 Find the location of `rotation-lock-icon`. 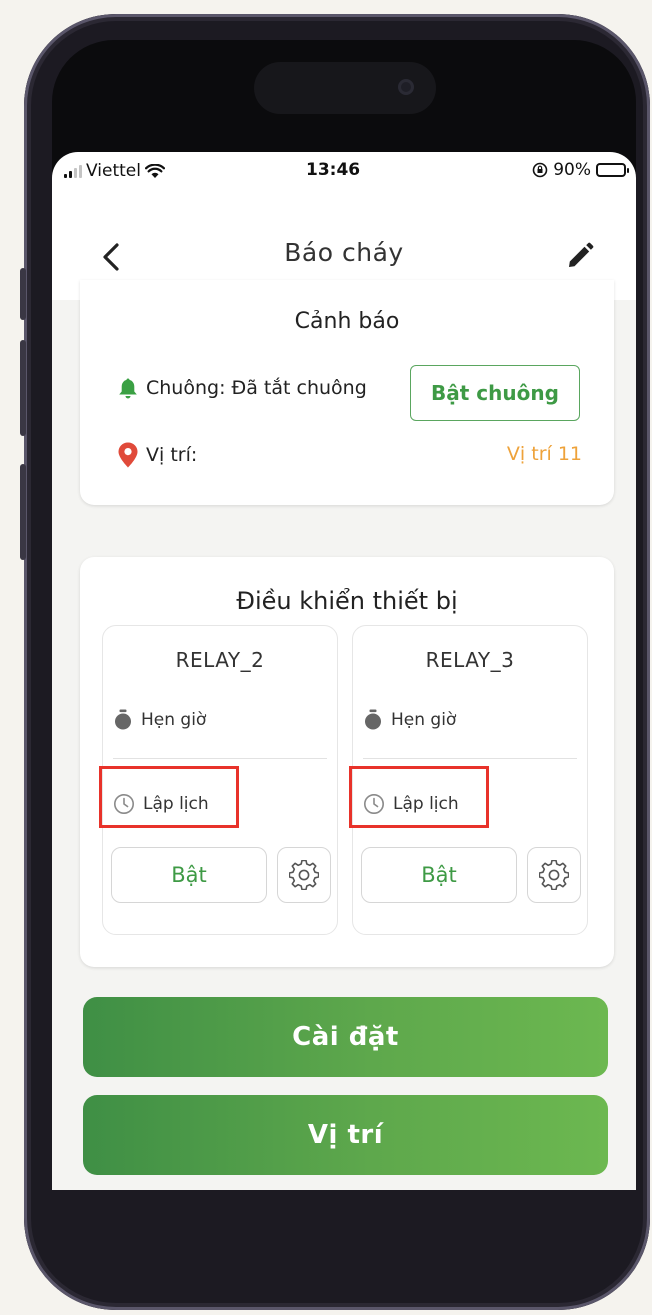

rotation-lock-icon is located at coordinates (540, 170).